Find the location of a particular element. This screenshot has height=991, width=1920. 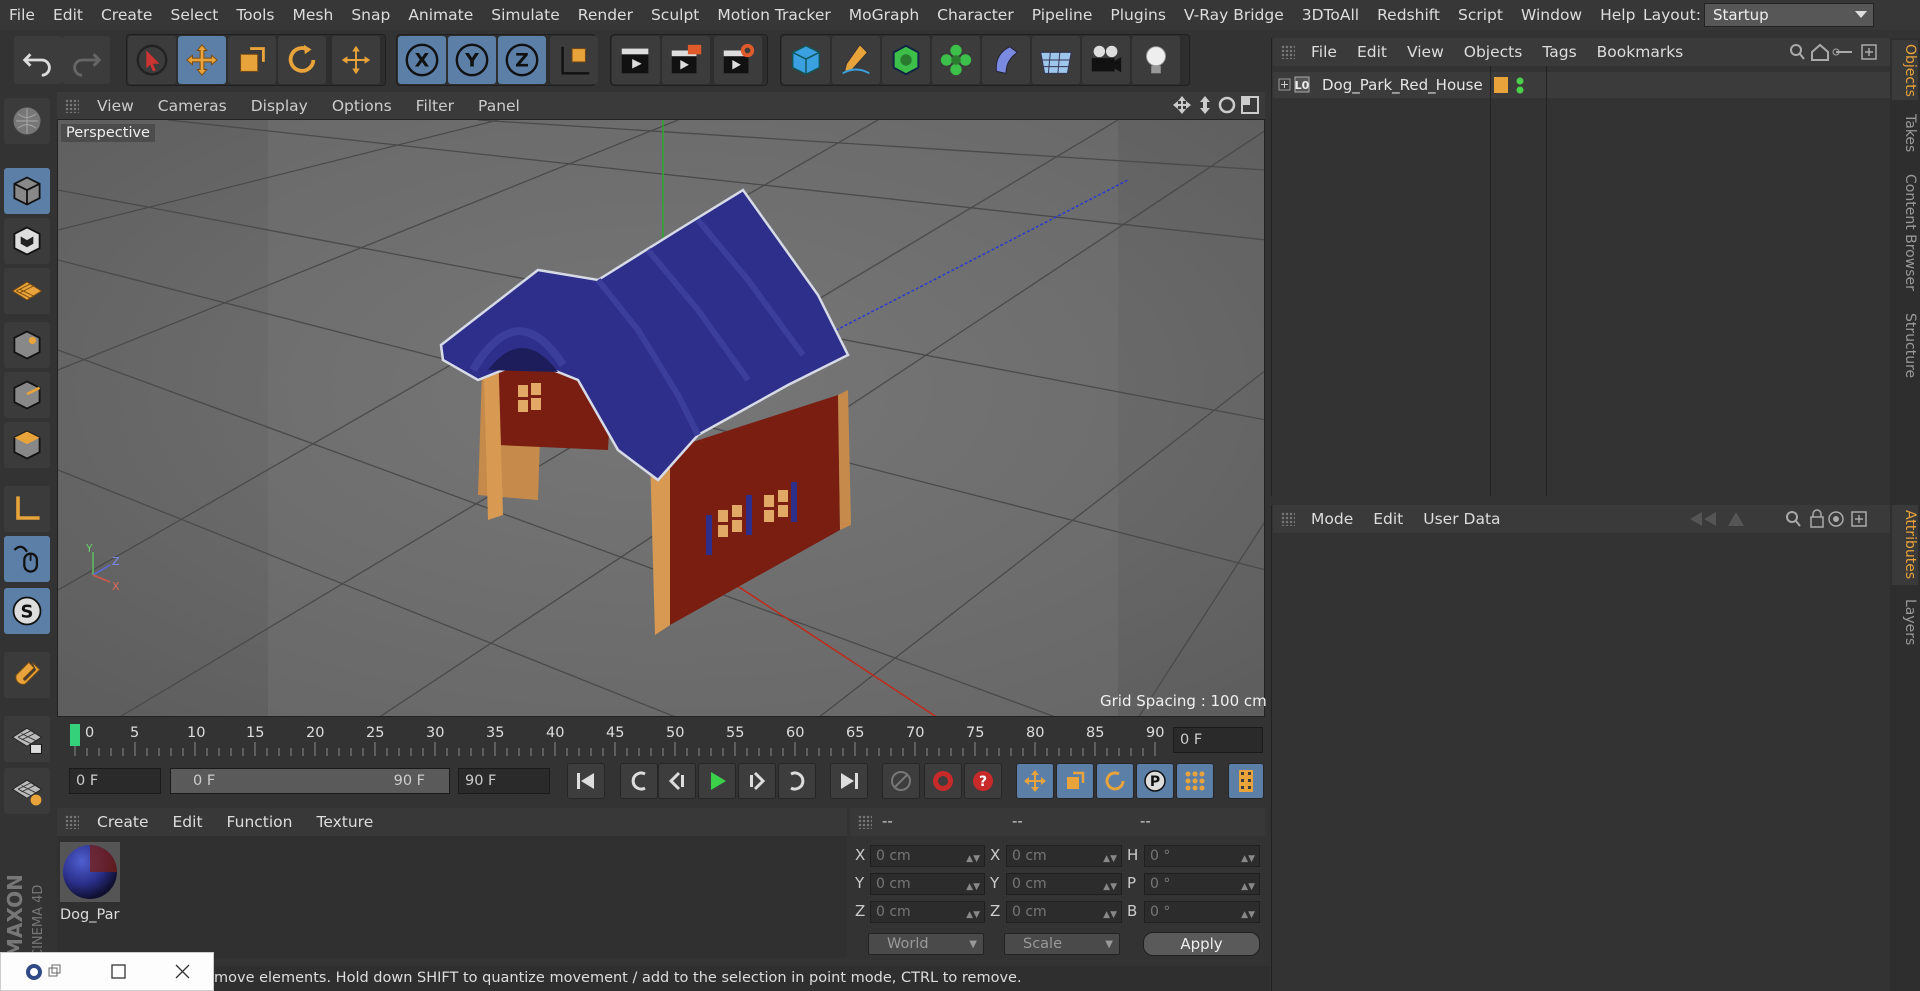

previous-frame-button is located at coordinates (677, 781).